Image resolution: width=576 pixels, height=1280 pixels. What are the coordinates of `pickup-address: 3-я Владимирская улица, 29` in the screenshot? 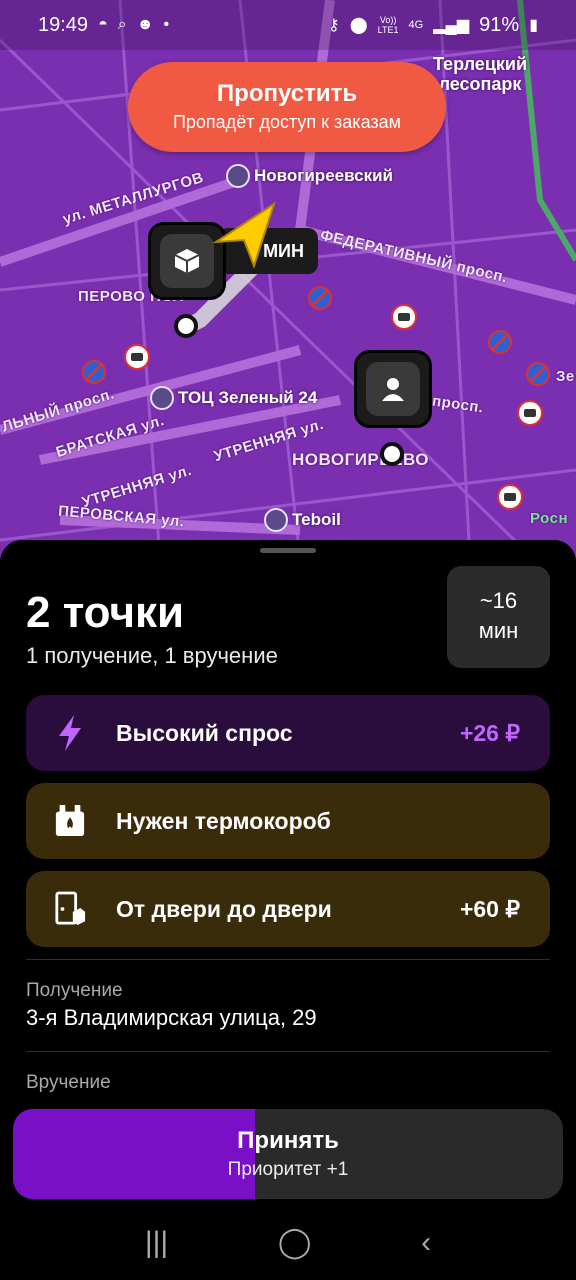 It's located at (171, 1018).